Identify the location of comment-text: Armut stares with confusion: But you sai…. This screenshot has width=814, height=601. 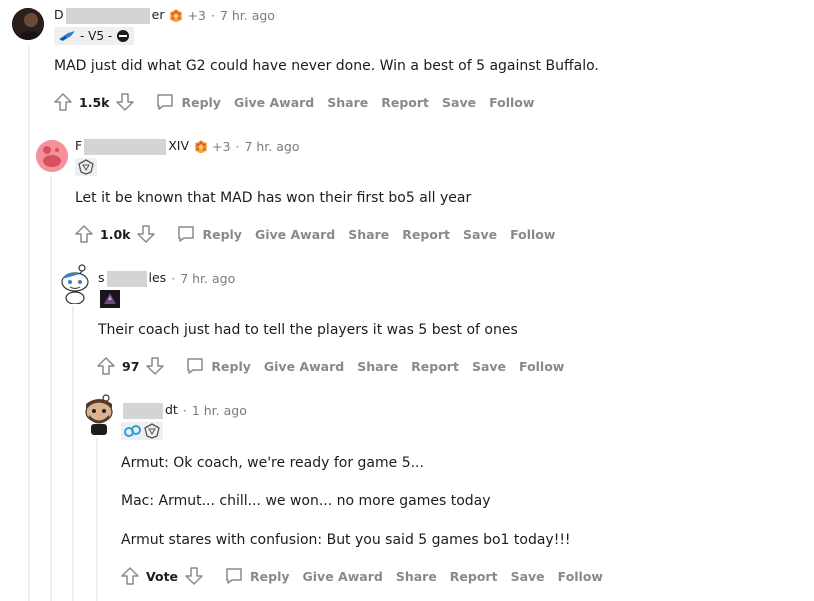
(346, 540).